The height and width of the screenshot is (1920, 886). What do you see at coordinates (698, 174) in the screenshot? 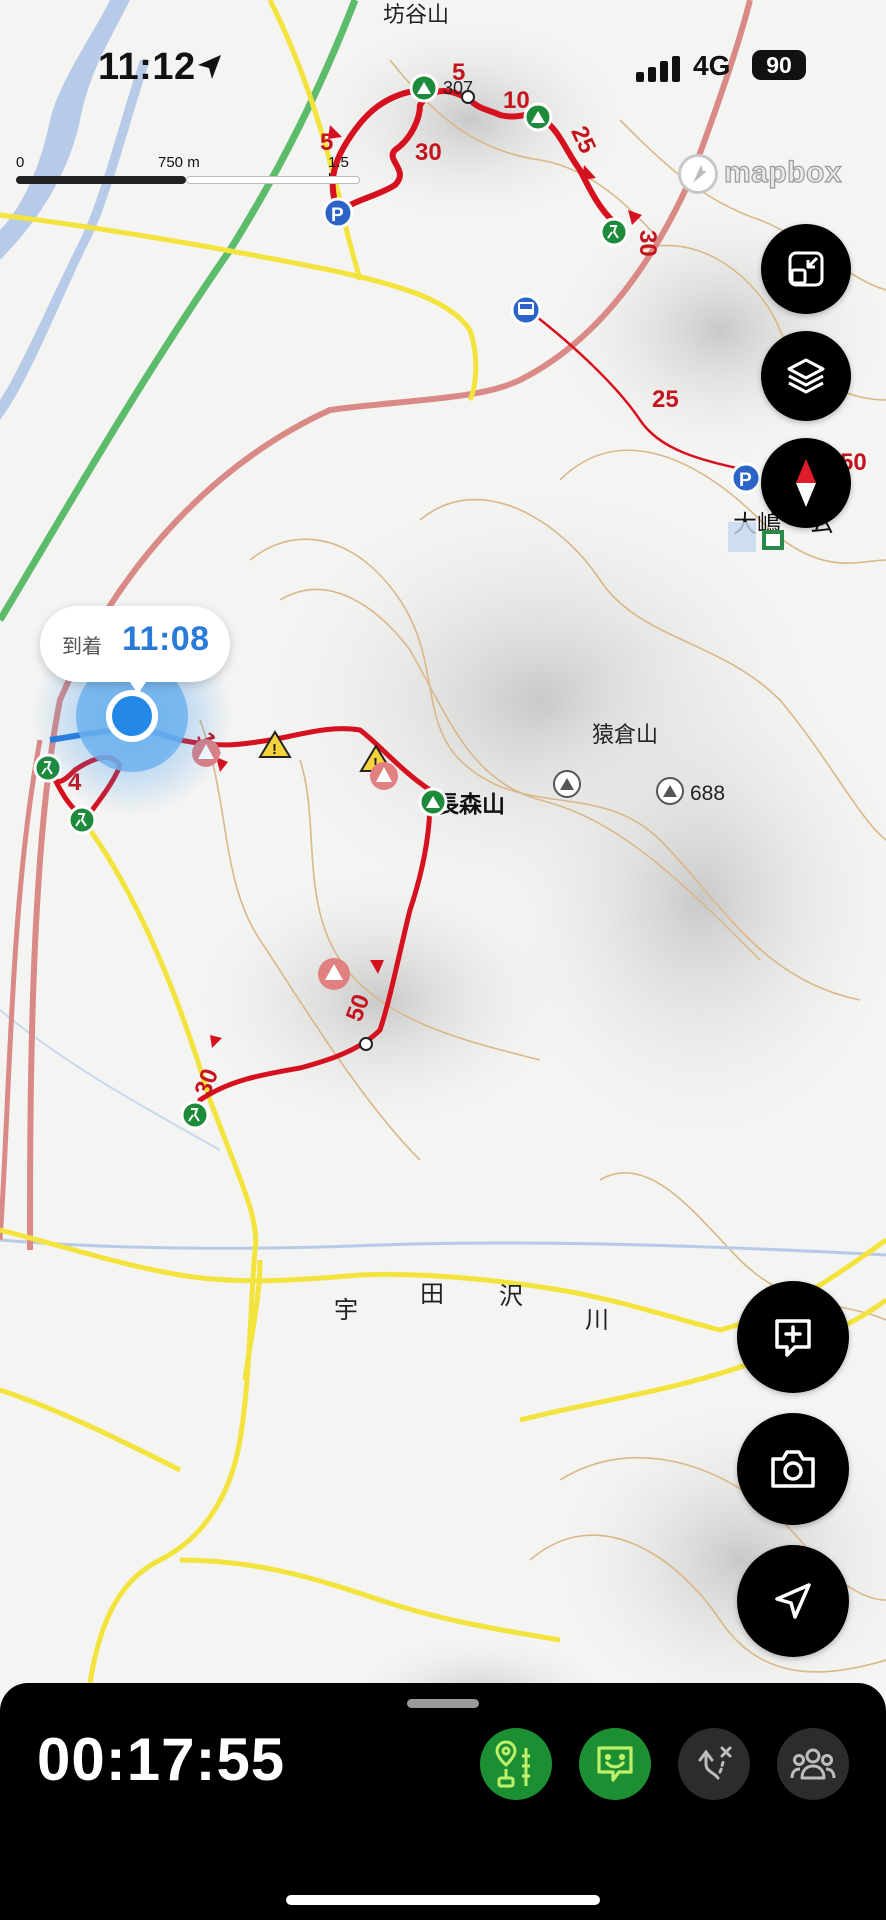
I see `mapbox-logo-icon` at bounding box center [698, 174].